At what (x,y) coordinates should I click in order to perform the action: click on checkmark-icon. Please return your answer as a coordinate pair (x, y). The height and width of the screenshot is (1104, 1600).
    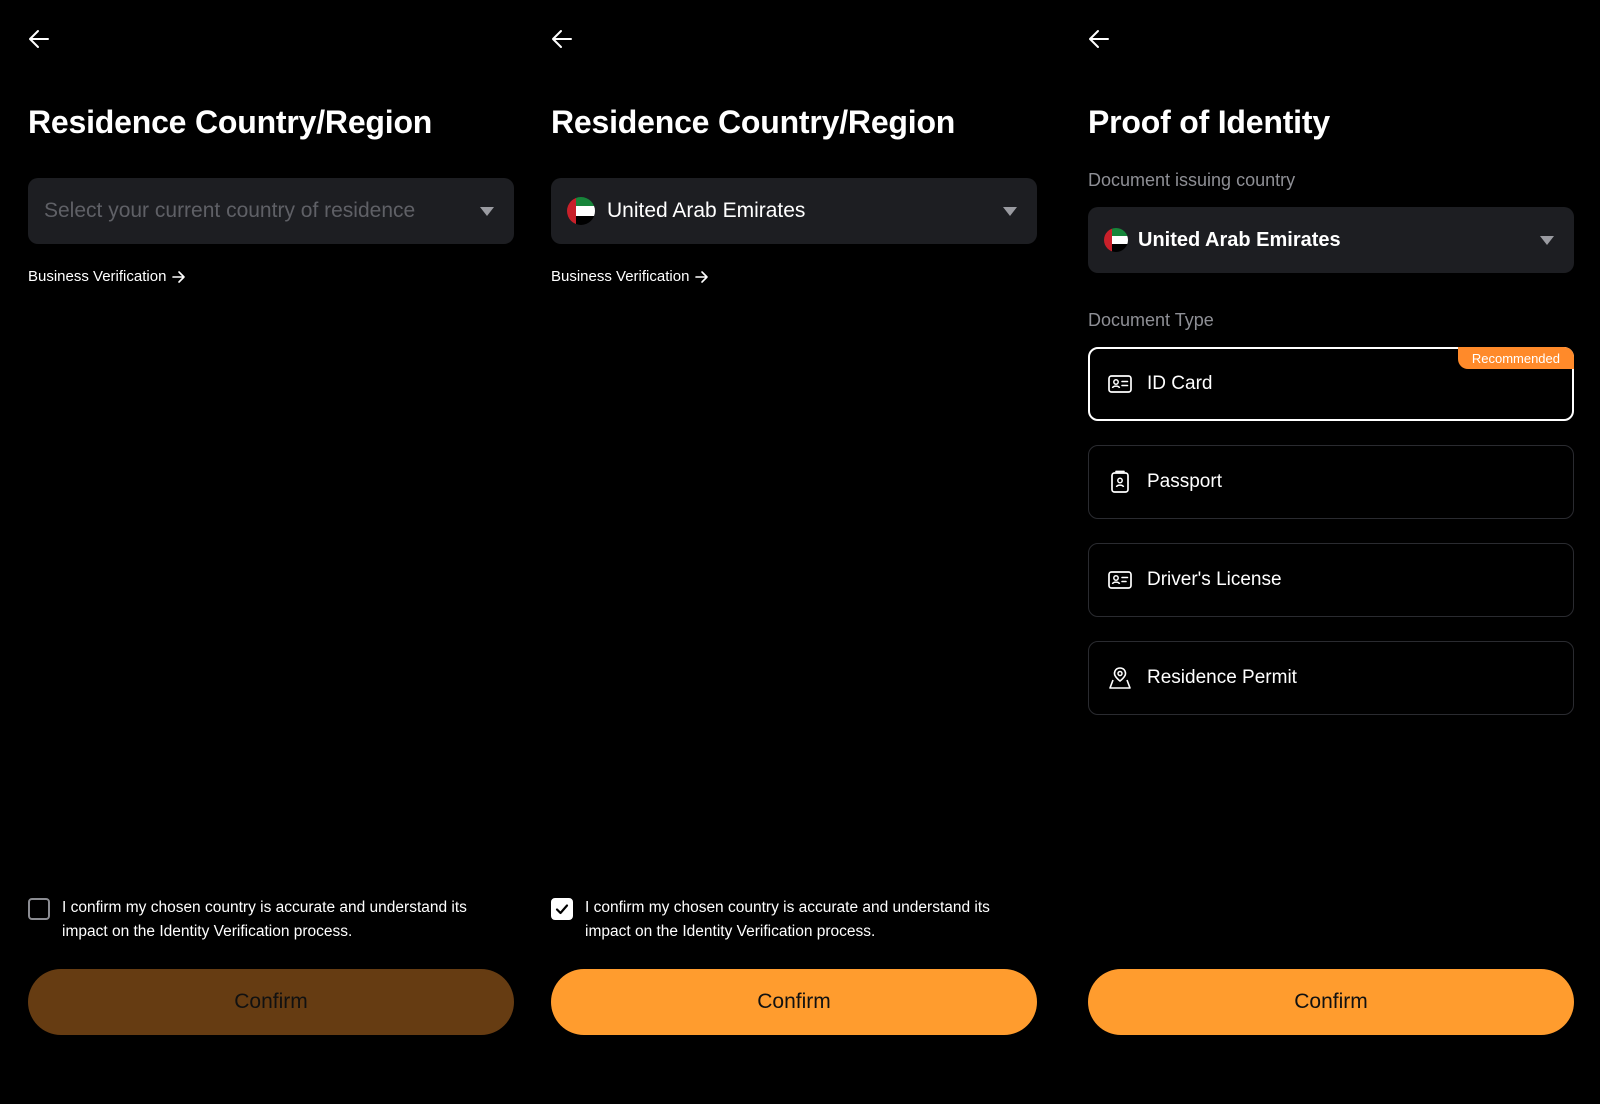
    Looking at the image, I should click on (562, 909).